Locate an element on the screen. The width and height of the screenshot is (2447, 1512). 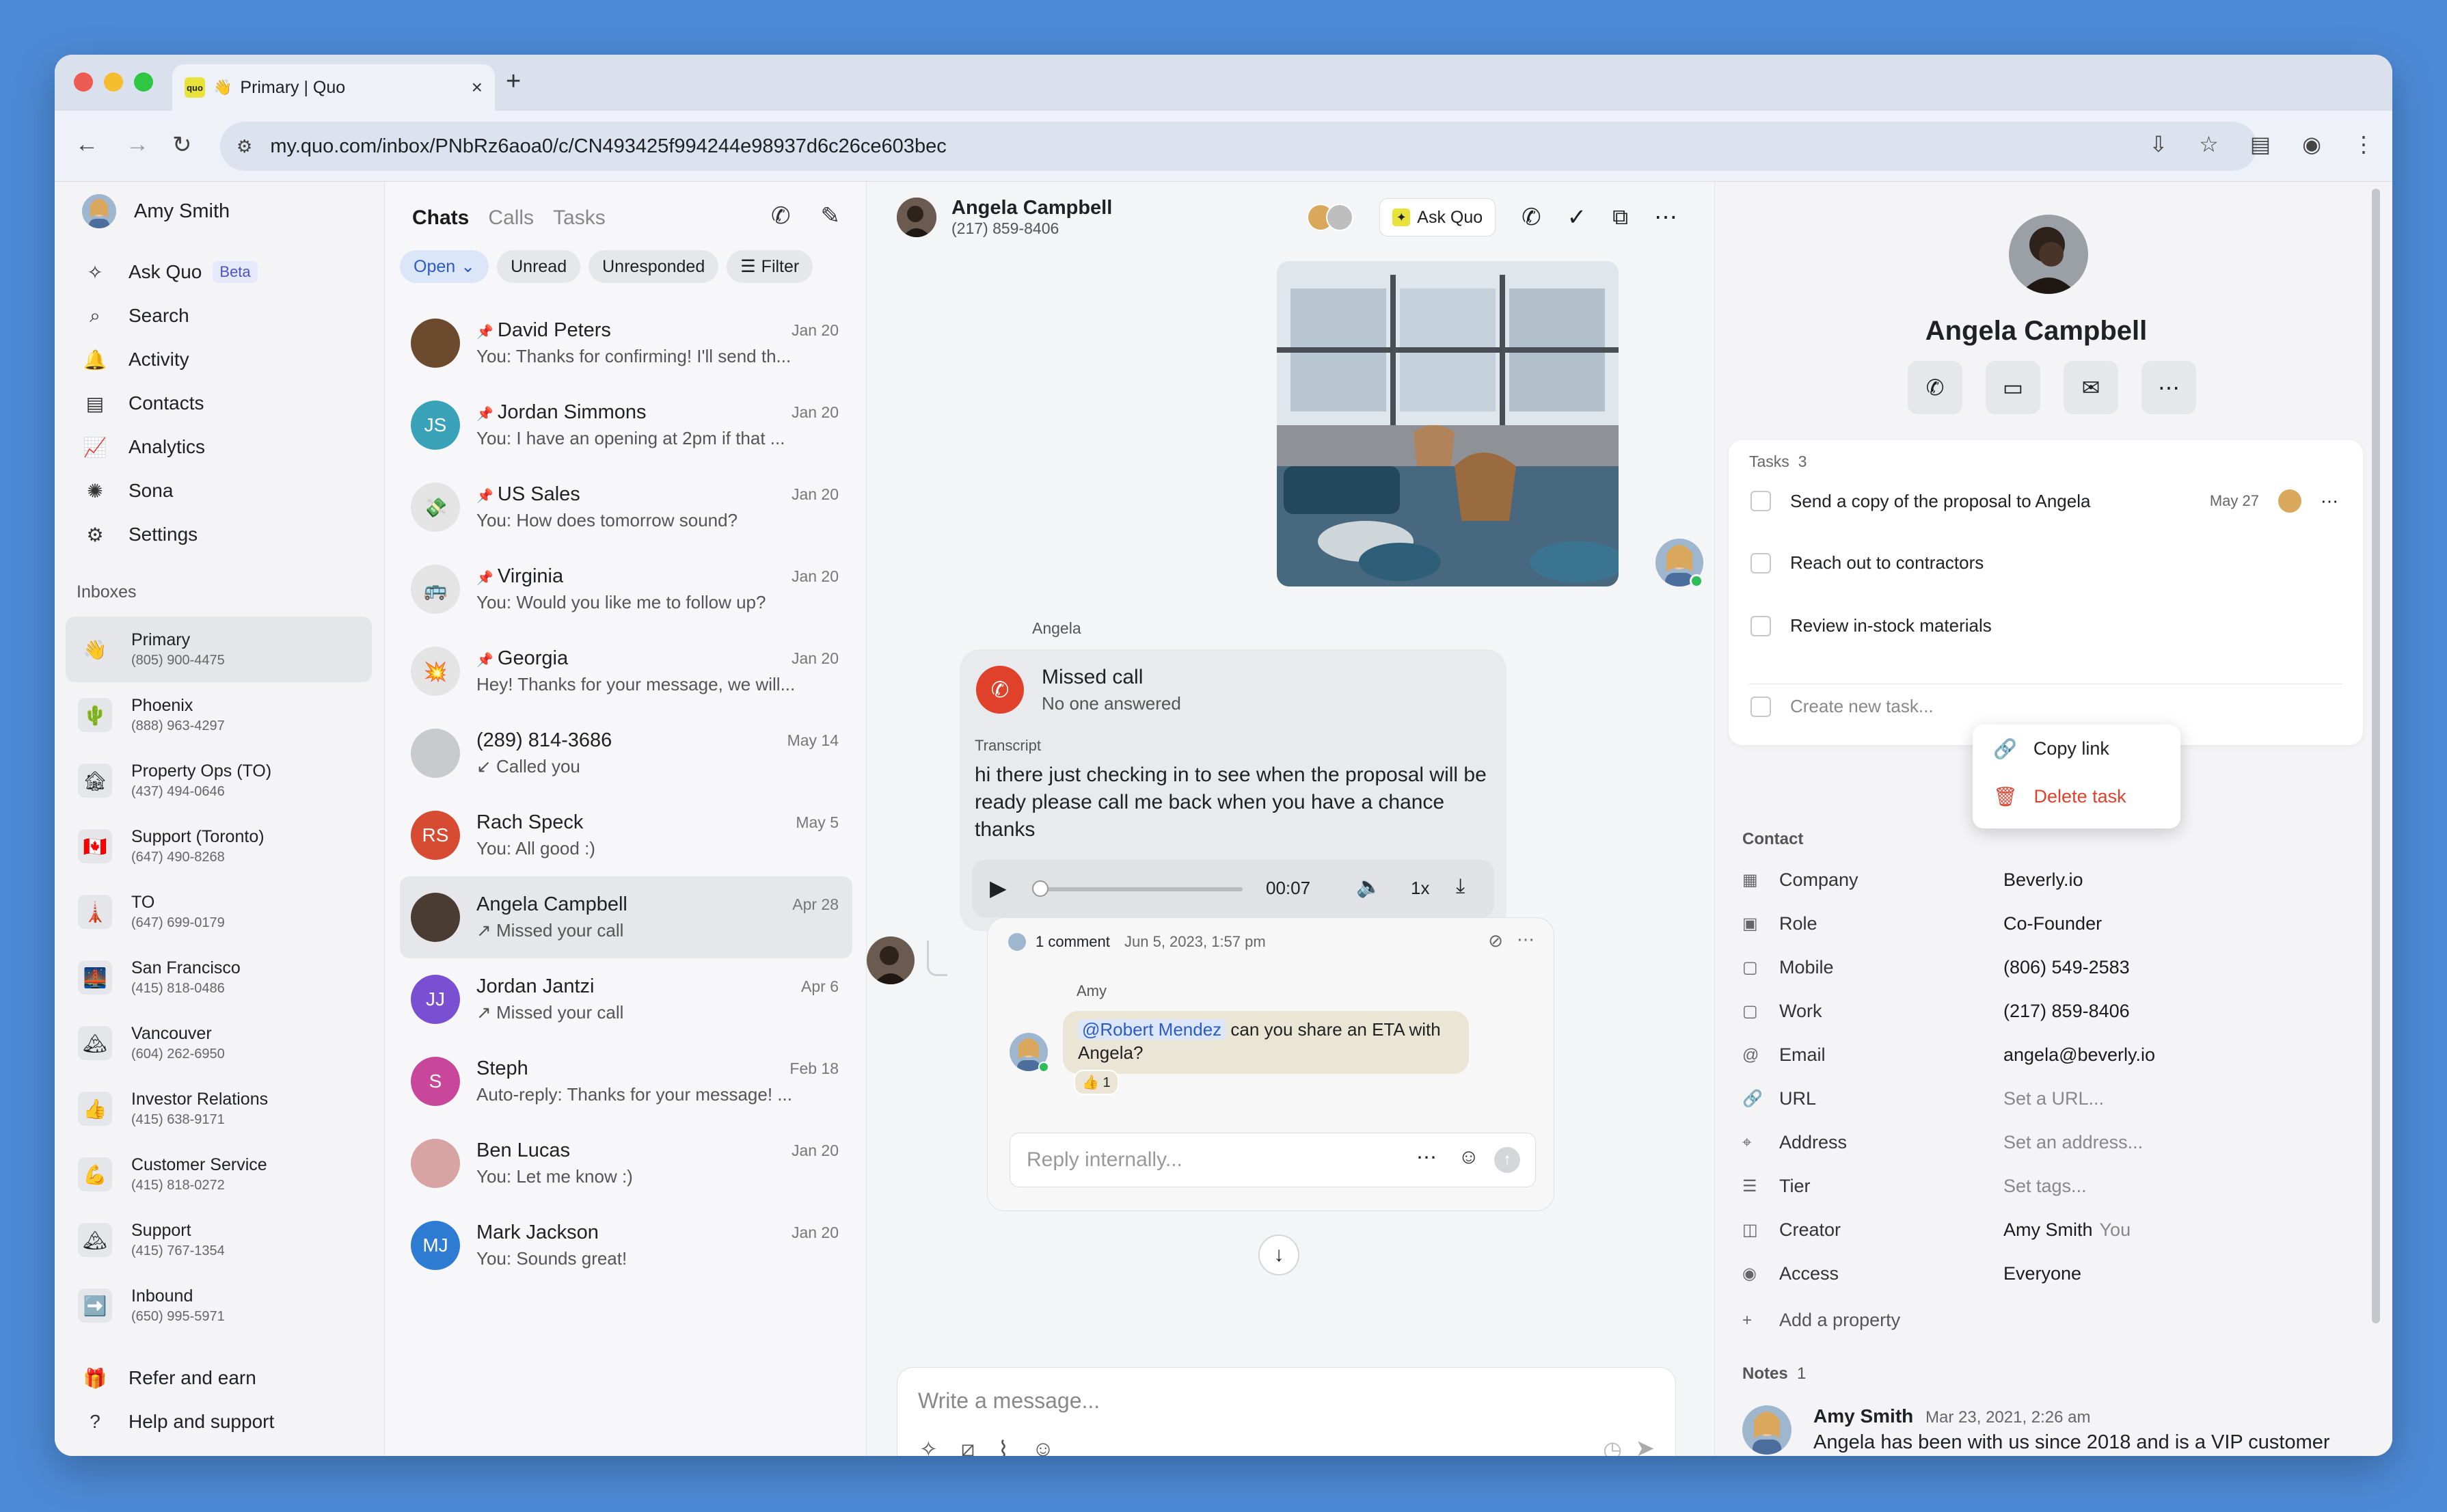
new-call-icon: ✆ is located at coordinates (781, 216).